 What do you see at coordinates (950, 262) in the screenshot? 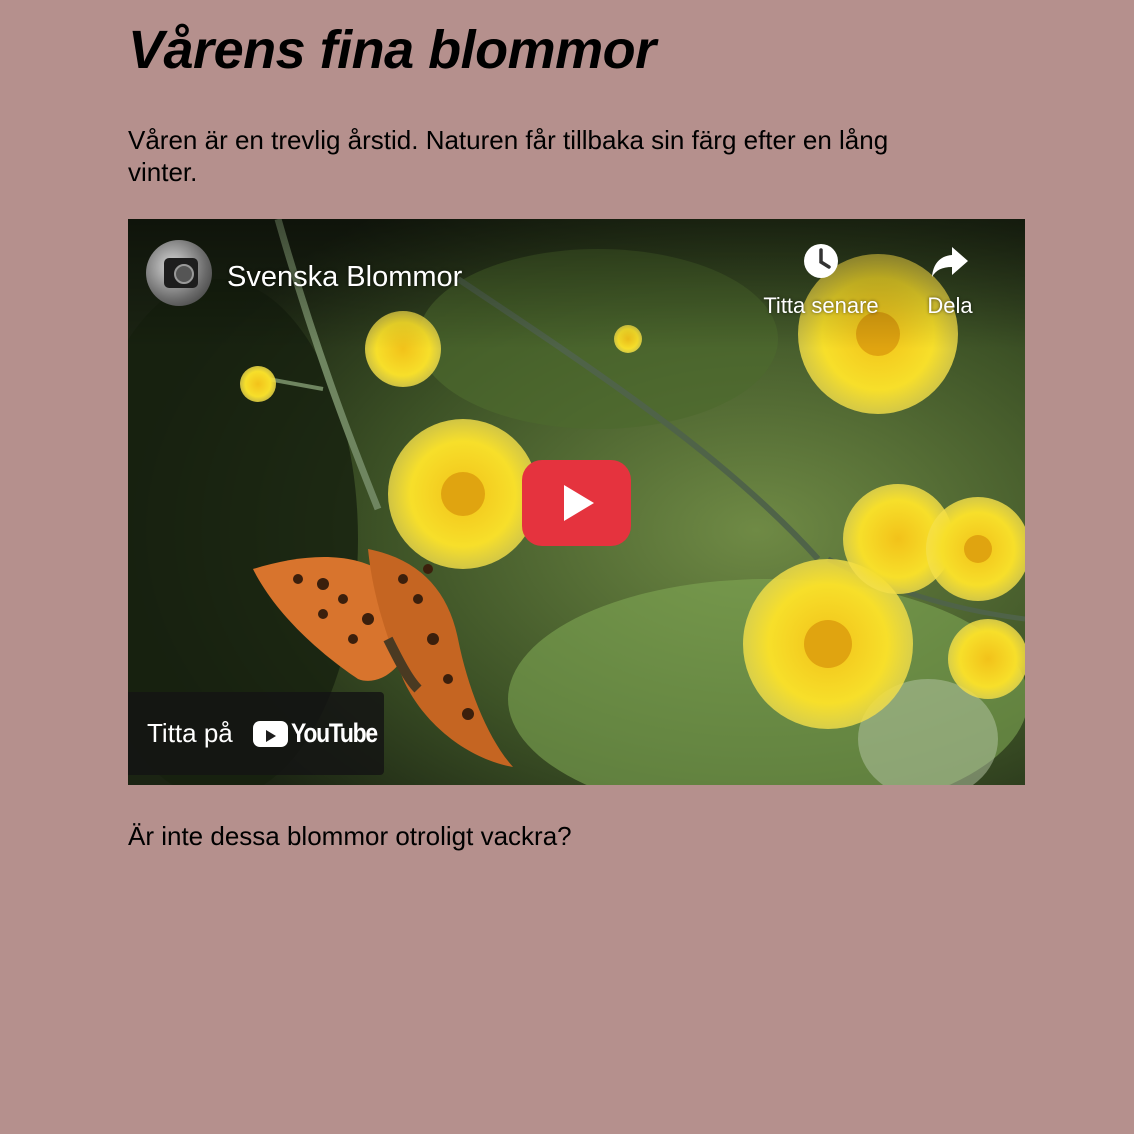
I see `share-arrow-icon` at bounding box center [950, 262].